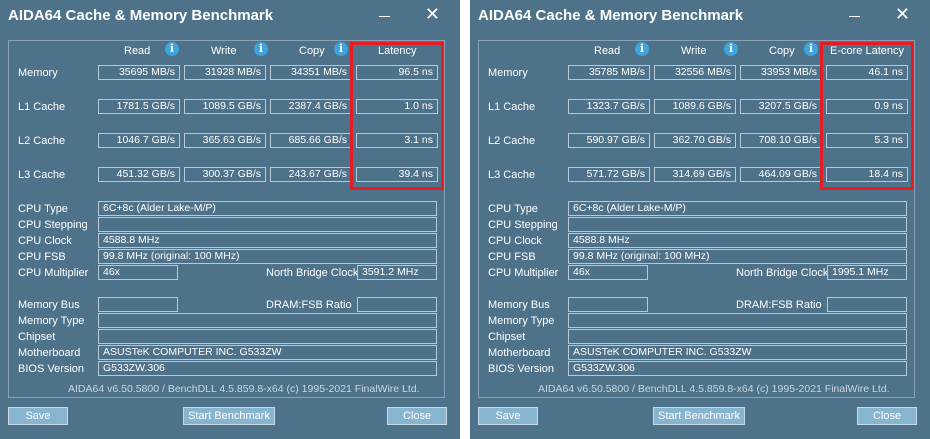 The width and height of the screenshot is (930, 439). I want to click on l2-write-value: 365.63 GB/s, so click(225, 140).